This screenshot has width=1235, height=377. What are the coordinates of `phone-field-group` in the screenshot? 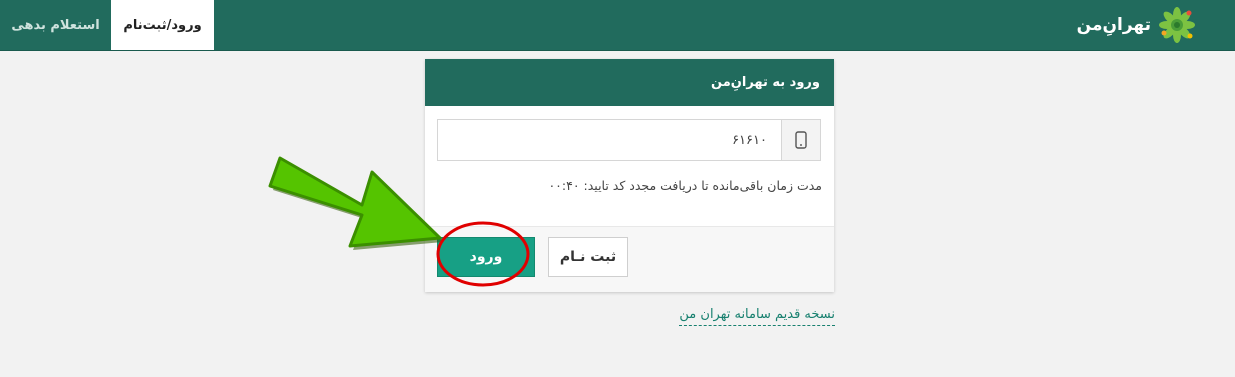 It's located at (629, 140).